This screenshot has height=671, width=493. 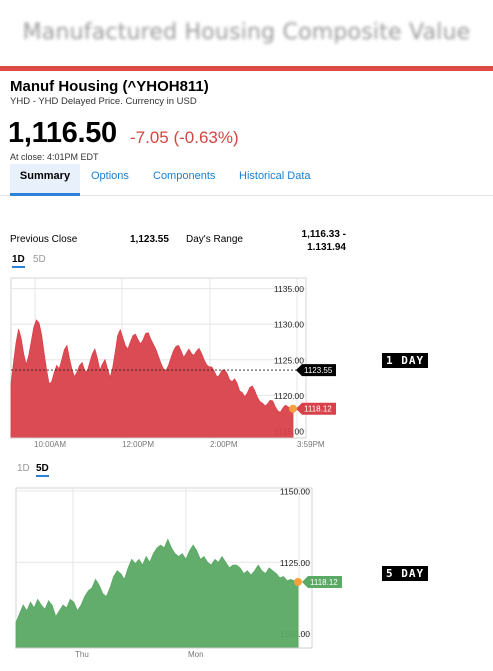 I want to click on x-tick-label: 2:00PM, so click(x=224, y=444).